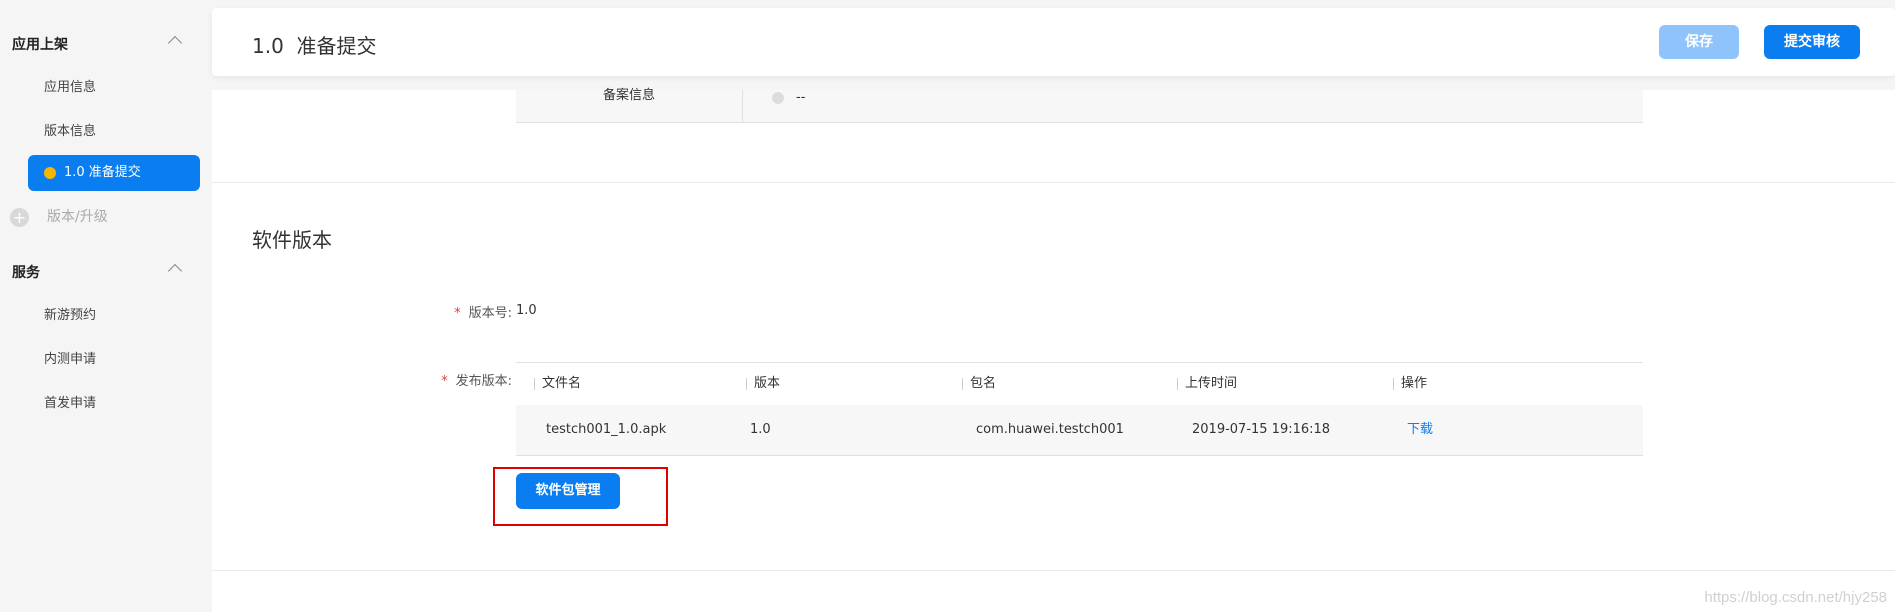  What do you see at coordinates (114, 360) in the screenshot?
I see `sidebar-item-beta-application: 内测申请` at bounding box center [114, 360].